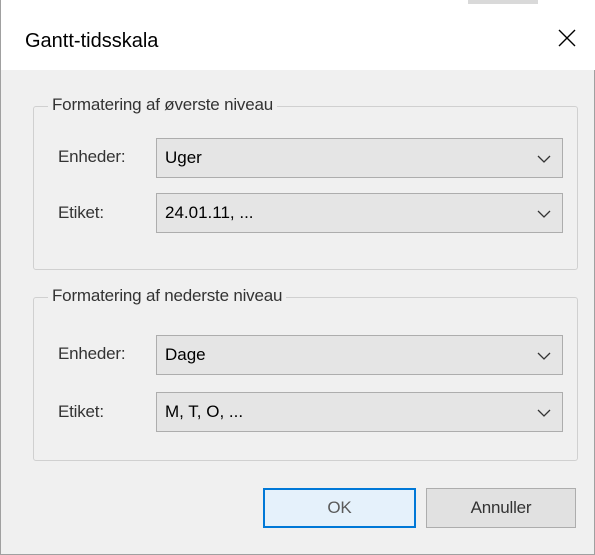  Describe the element at coordinates (183, 157) in the screenshot. I see `top-units-value: Uger` at that location.